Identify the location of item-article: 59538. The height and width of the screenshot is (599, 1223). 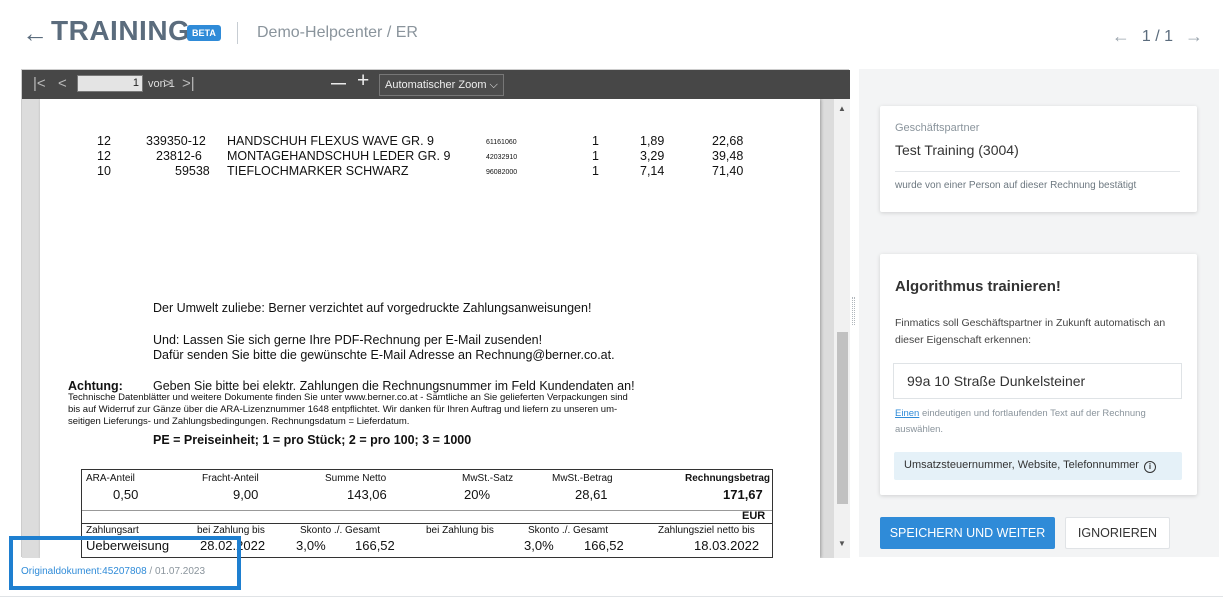
(192, 171).